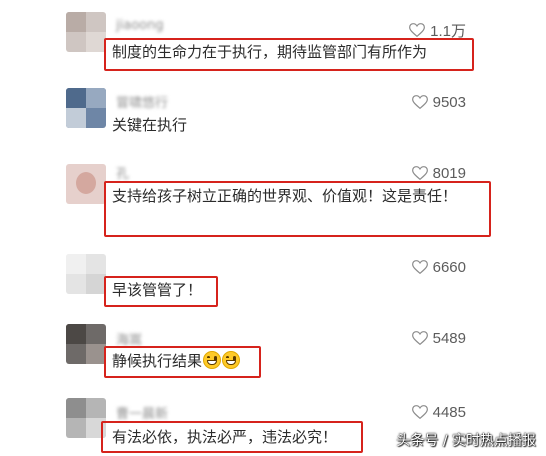 The height and width of the screenshot is (456, 546). What do you see at coordinates (449, 267) in the screenshot?
I see `like-count: 6660` at bounding box center [449, 267].